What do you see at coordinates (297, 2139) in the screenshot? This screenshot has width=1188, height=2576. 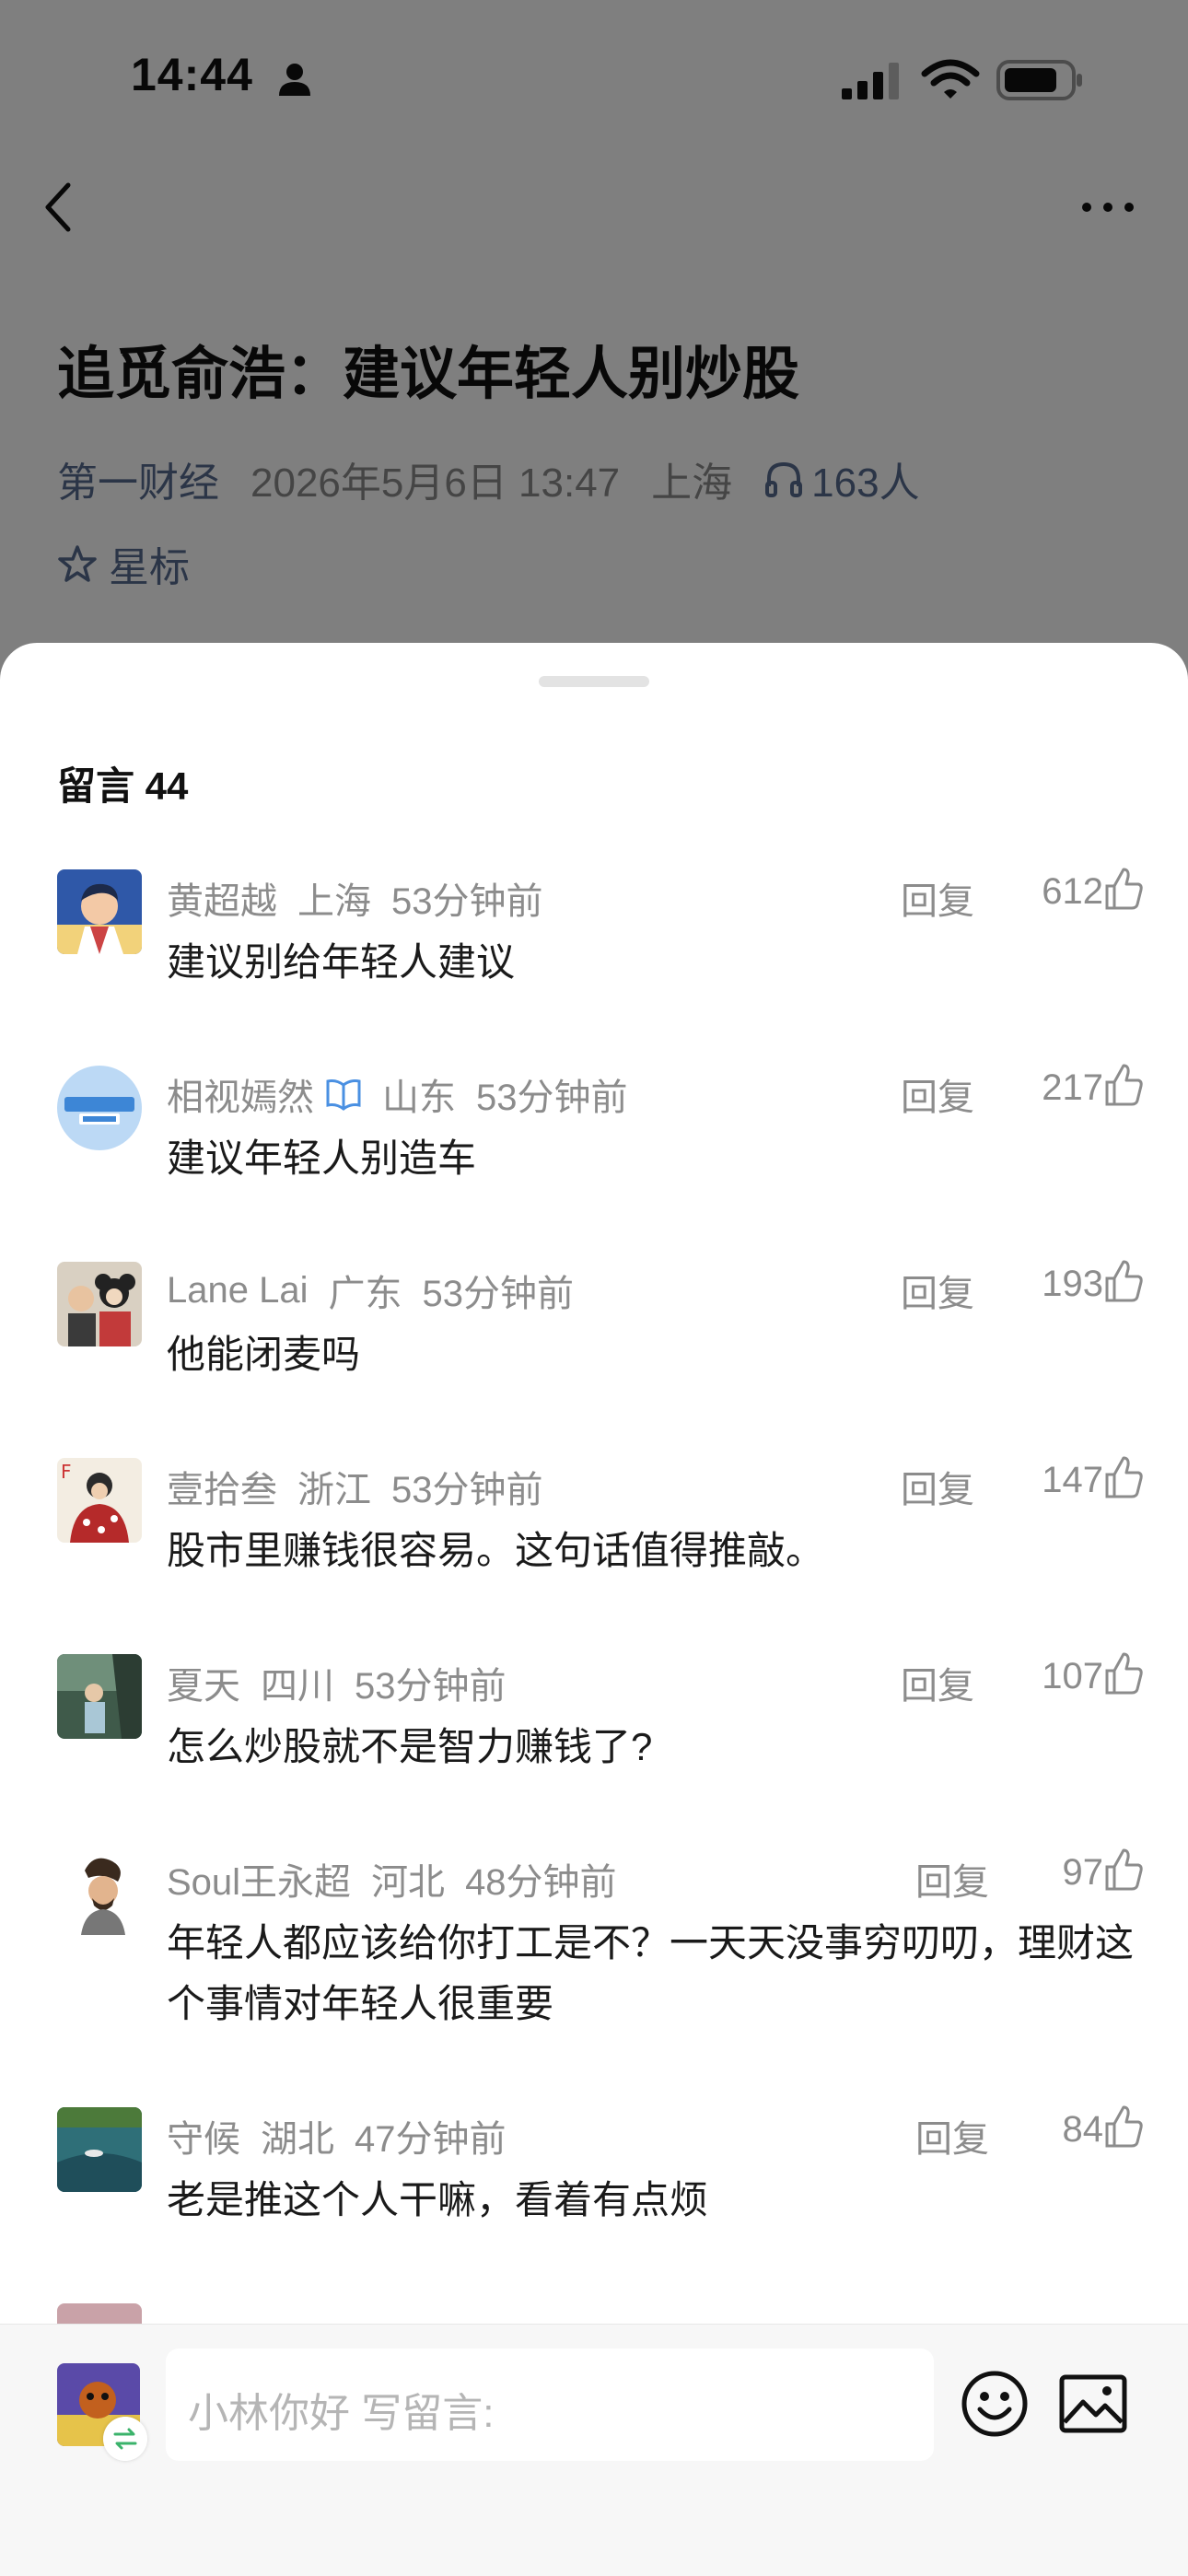 I see `comment-location: 湖北` at bounding box center [297, 2139].